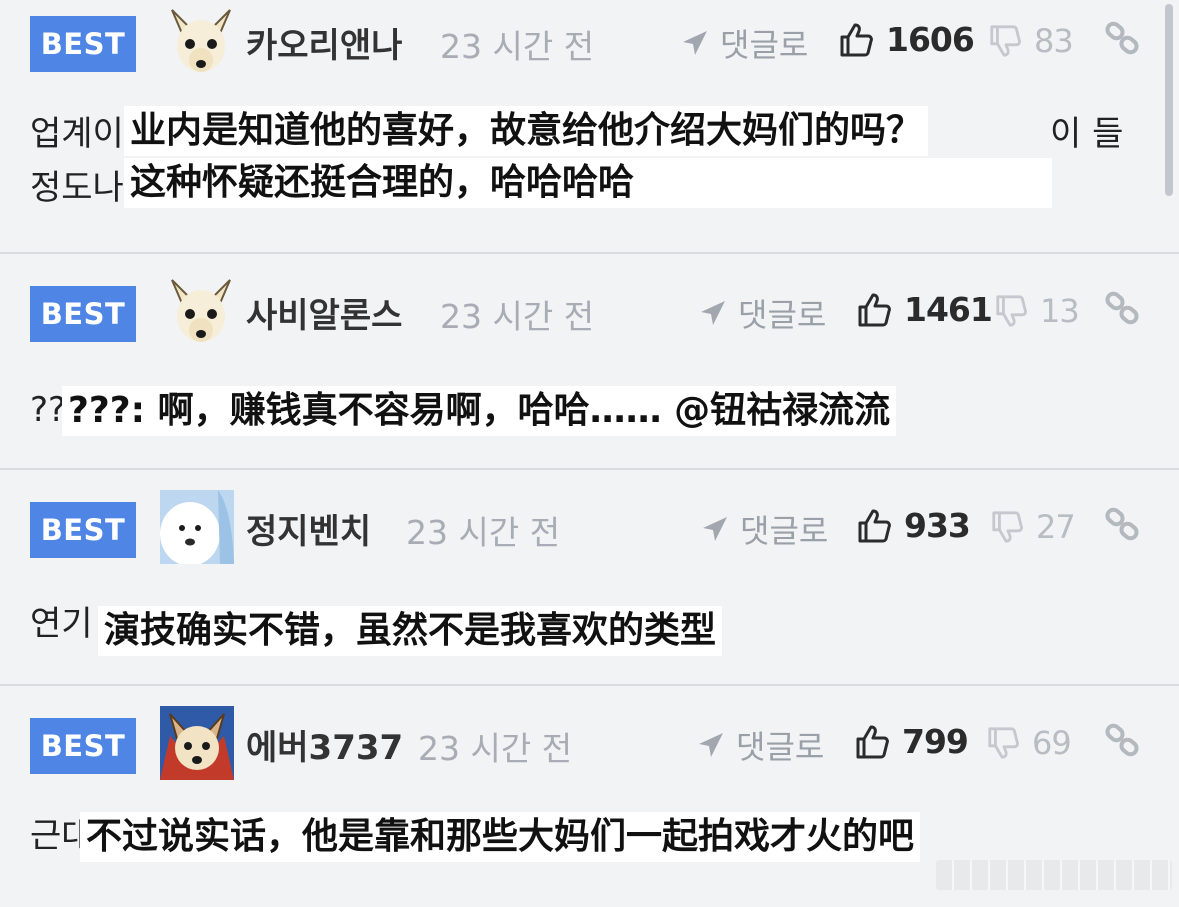 This screenshot has width=1179, height=907. Describe the element at coordinates (1031, 41) in the screenshot. I see `dislike-button: 83` at that location.